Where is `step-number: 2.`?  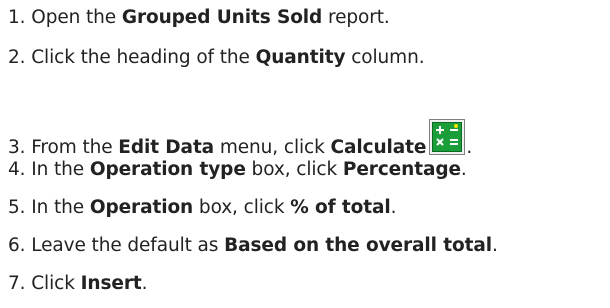
step-number: 2. is located at coordinates (17, 57).